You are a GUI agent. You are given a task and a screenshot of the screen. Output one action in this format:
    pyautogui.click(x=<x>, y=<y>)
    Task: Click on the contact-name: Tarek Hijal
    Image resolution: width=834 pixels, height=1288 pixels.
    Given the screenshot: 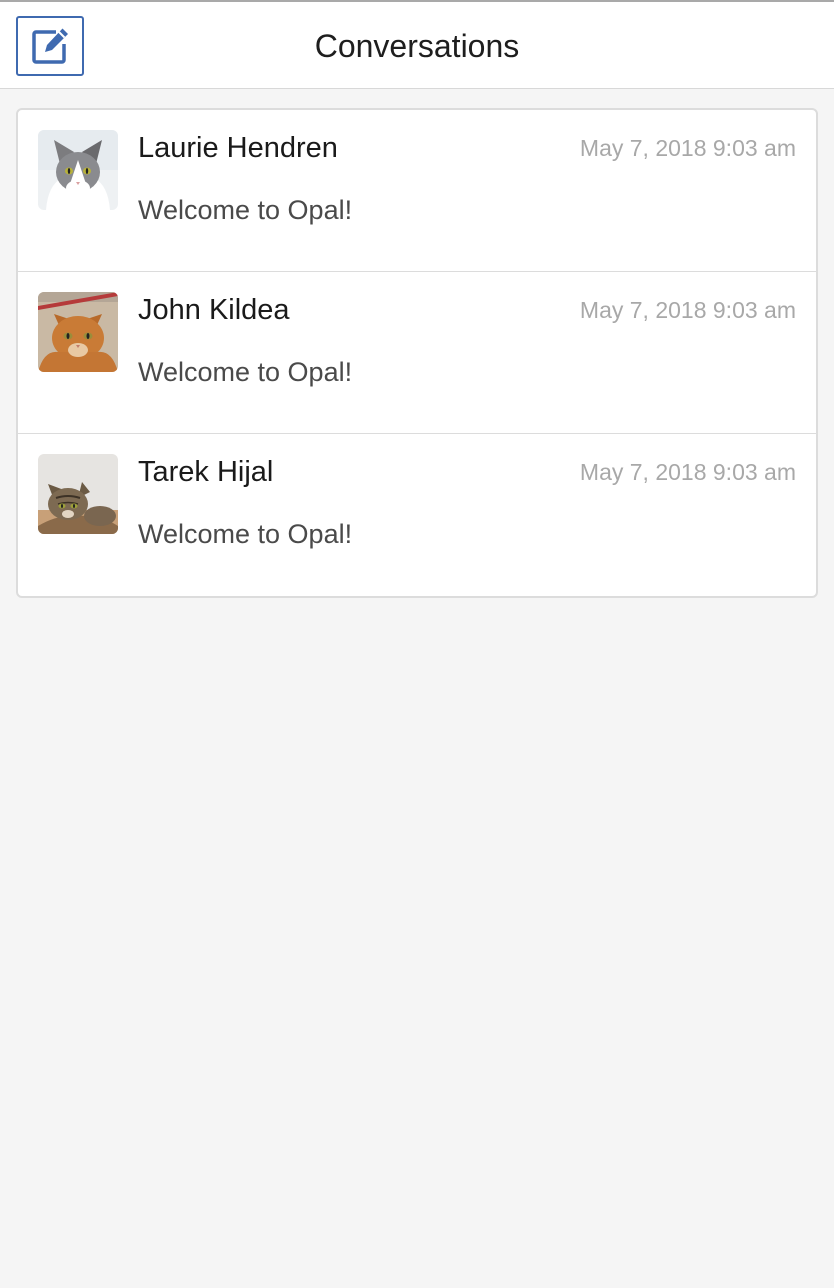 What is the action you would take?
    pyautogui.click(x=206, y=472)
    